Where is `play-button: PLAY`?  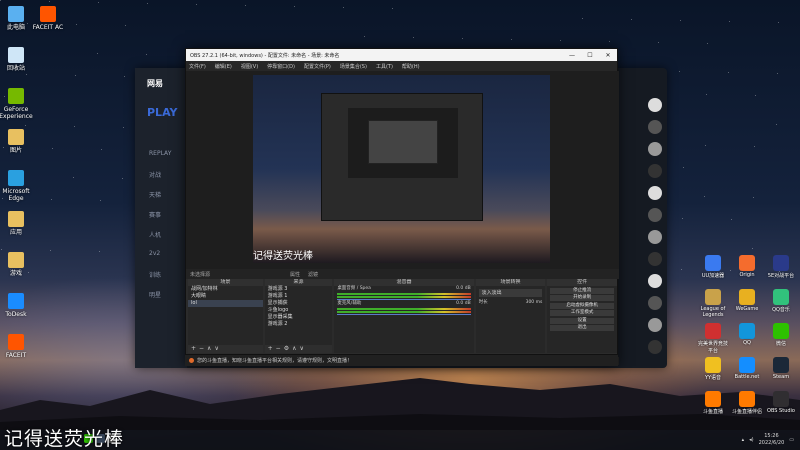
play-button: PLAY is located at coordinates (162, 112).